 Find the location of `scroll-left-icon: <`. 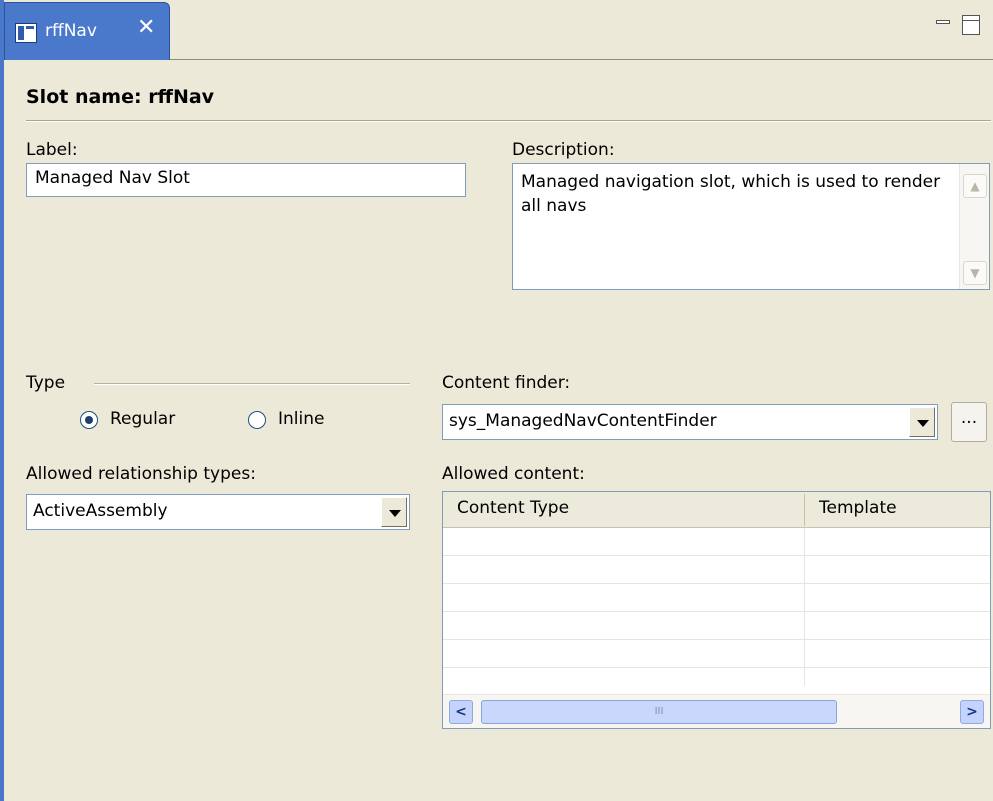

scroll-left-icon: < is located at coordinates (461, 712).